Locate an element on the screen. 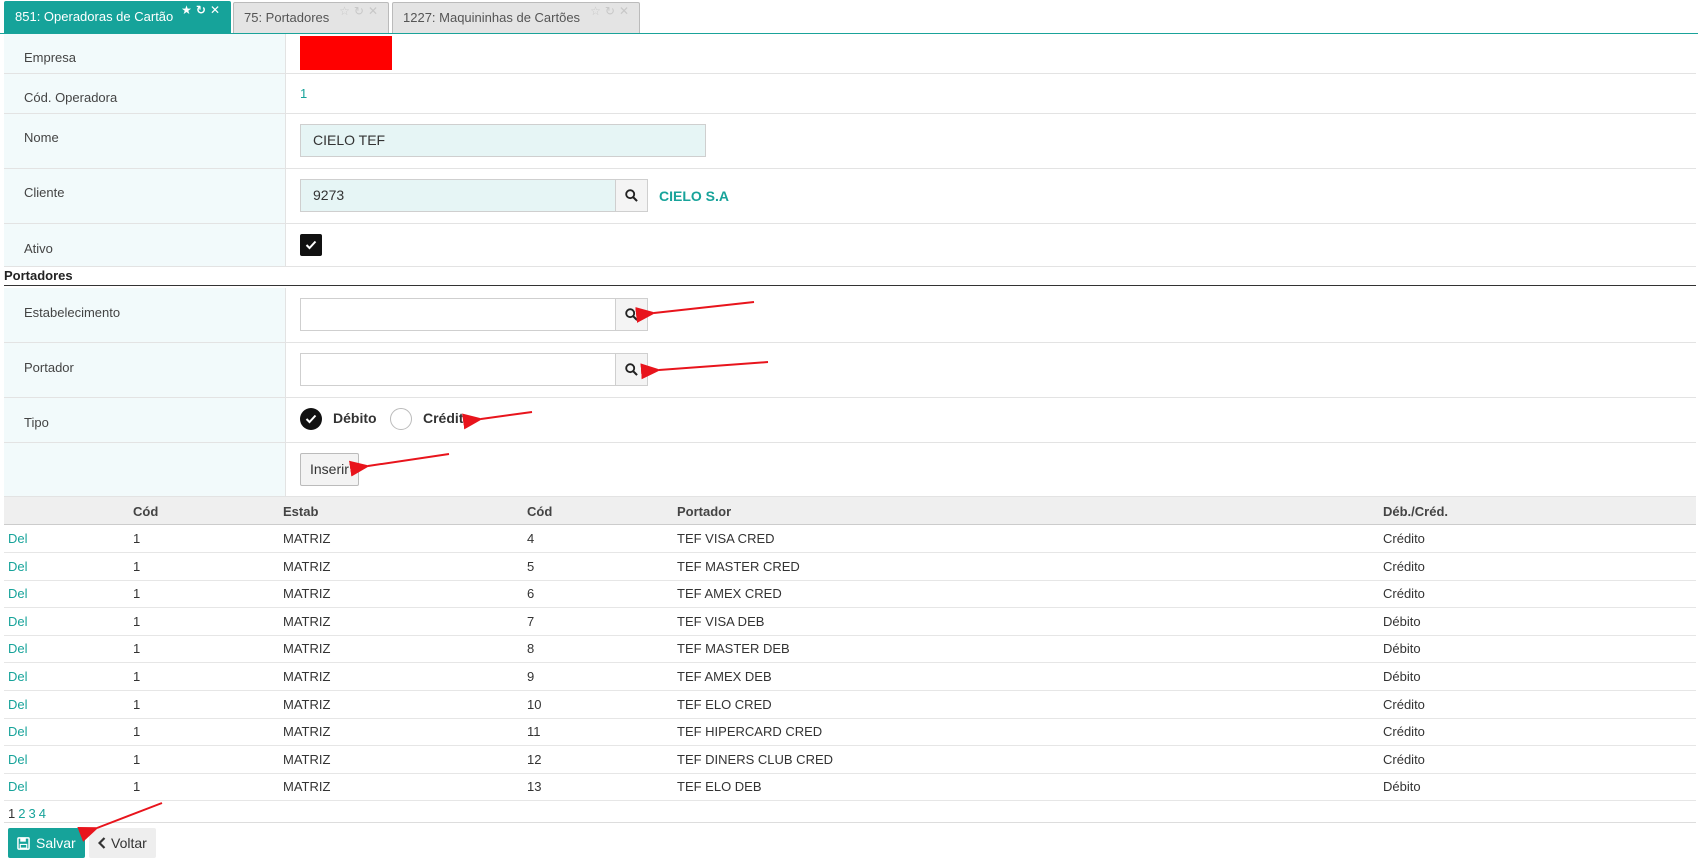  empresa-label: Empresa is located at coordinates (145, 53).